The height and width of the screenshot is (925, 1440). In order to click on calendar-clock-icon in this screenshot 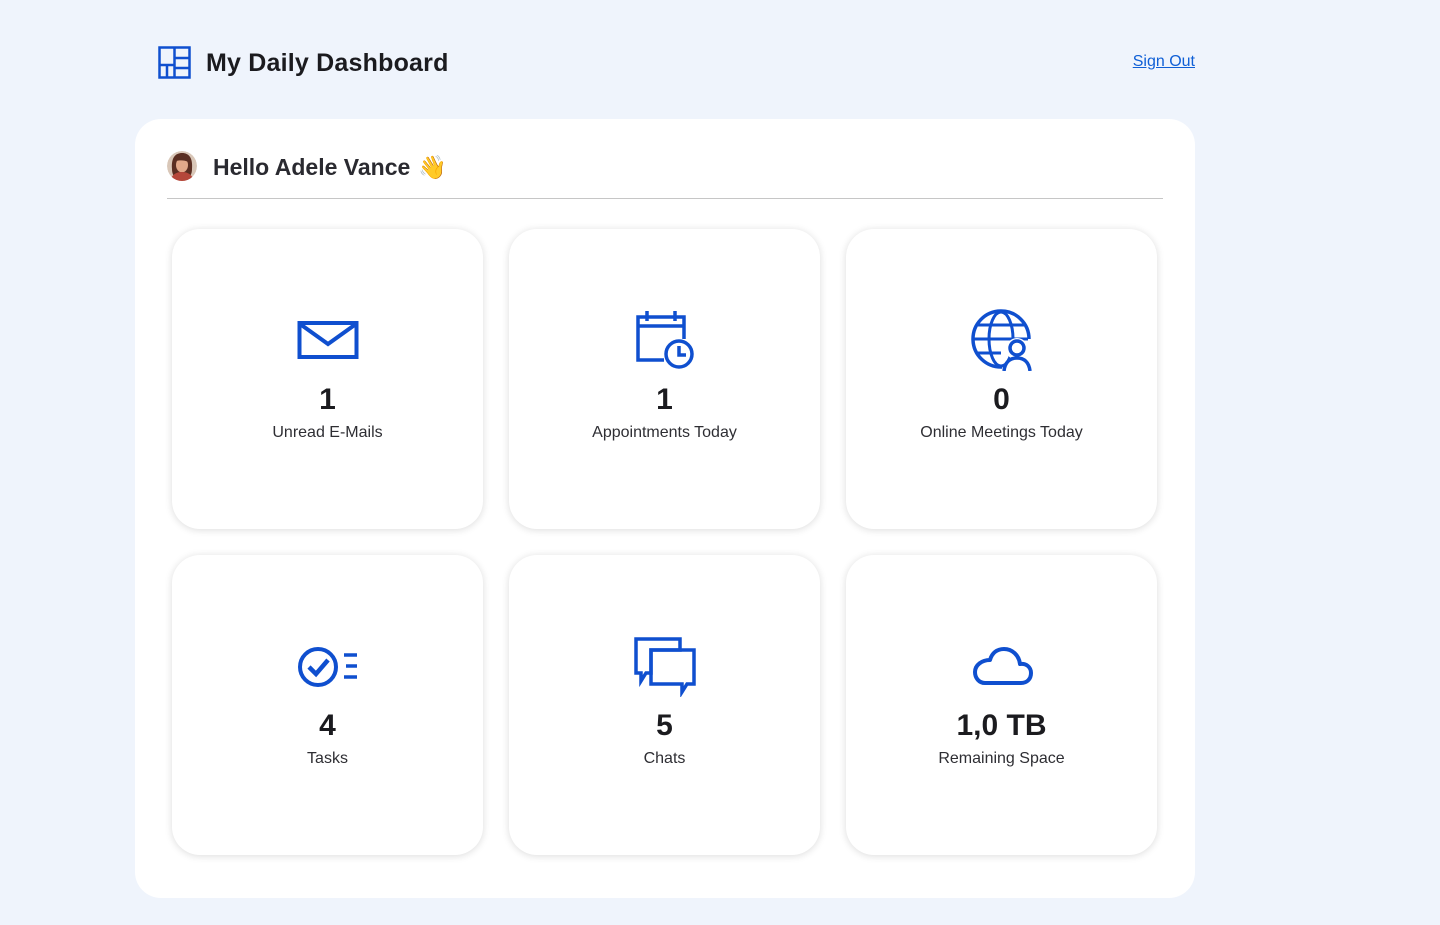, I will do `click(665, 340)`.